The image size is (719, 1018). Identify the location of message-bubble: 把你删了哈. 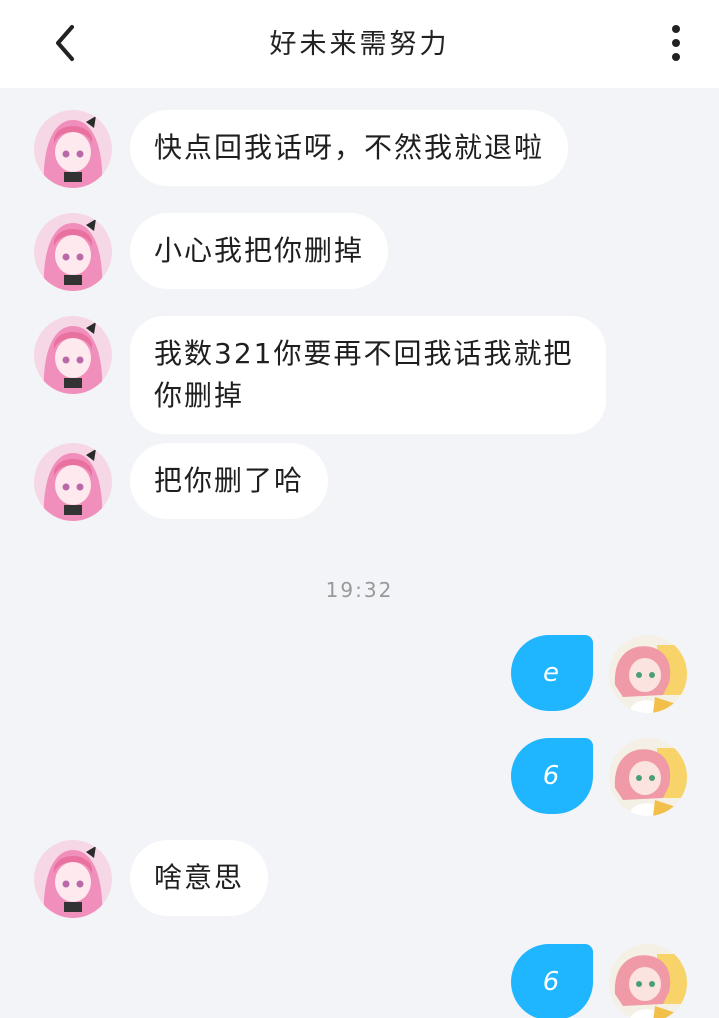
(229, 481).